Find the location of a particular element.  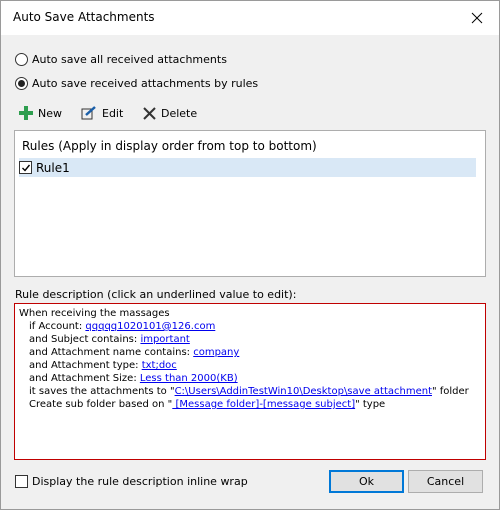

subfolder-prefix: Create sub folder based on " is located at coordinates (101, 404).